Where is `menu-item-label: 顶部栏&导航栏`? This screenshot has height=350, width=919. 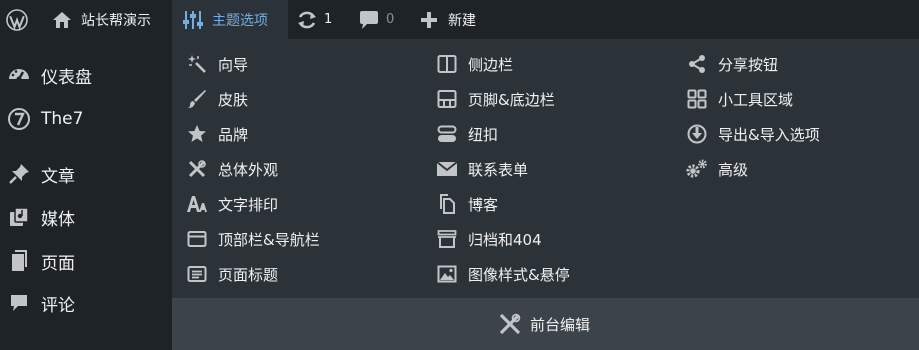
menu-item-label: 顶部栏&导航栏 is located at coordinates (269, 239).